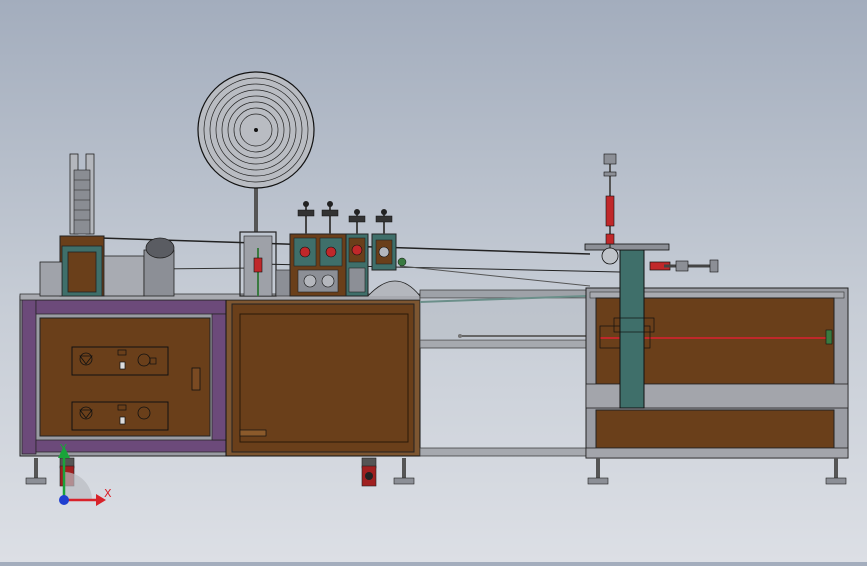  What do you see at coordinates (436, 471) in the screenshot?
I see `leveling-feet` at bounding box center [436, 471].